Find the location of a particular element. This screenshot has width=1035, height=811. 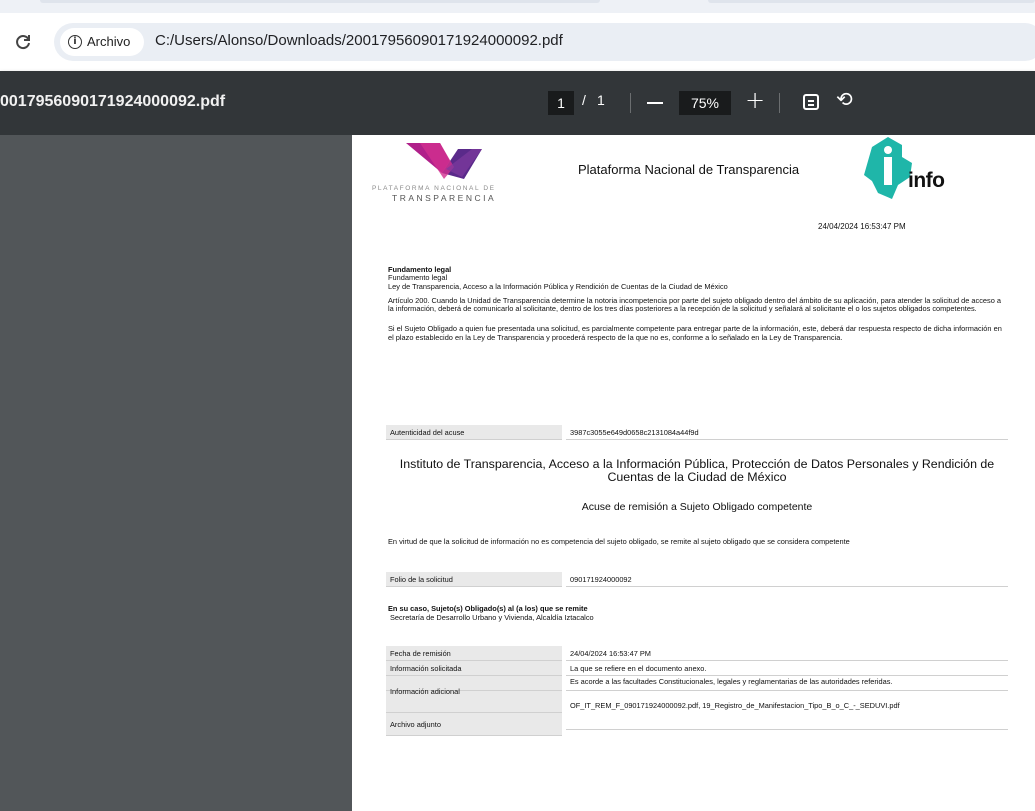

fecha-value: 24/04/2024 16:53:47 PM is located at coordinates (610, 653).